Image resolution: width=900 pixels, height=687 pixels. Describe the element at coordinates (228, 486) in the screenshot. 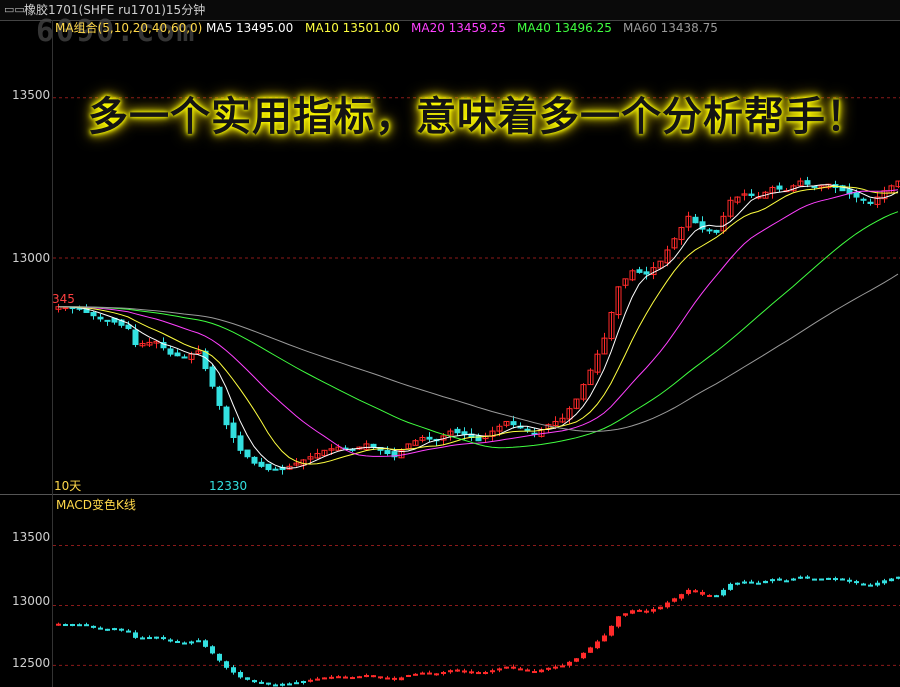

I see `low-price-label: 12330` at that location.